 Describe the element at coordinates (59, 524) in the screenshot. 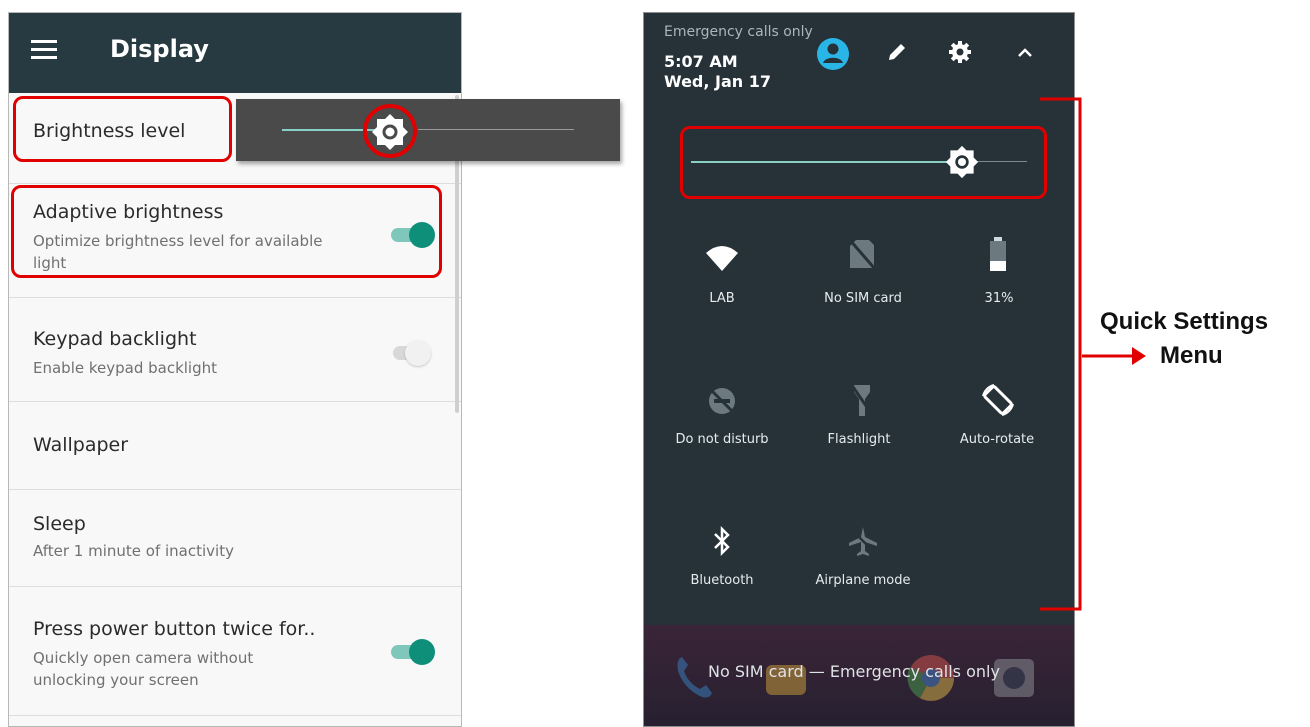

I see `setting-sleep: Sleep` at that location.